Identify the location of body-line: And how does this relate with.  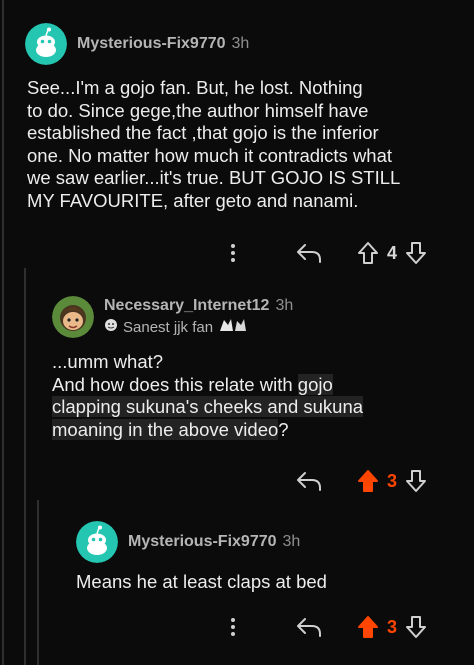
(175, 384).